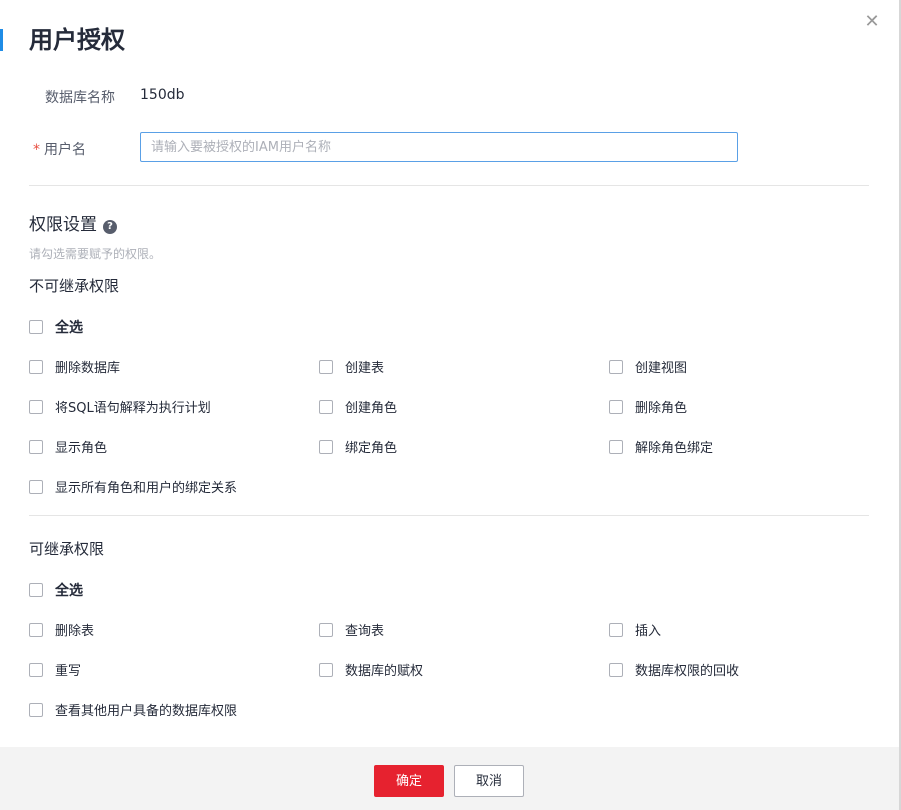 The height and width of the screenshot is (810, 901). Describe the element at coordinates (67, 549) in the screenshot. I see `inheritable-title: 可继承权限` at that location.